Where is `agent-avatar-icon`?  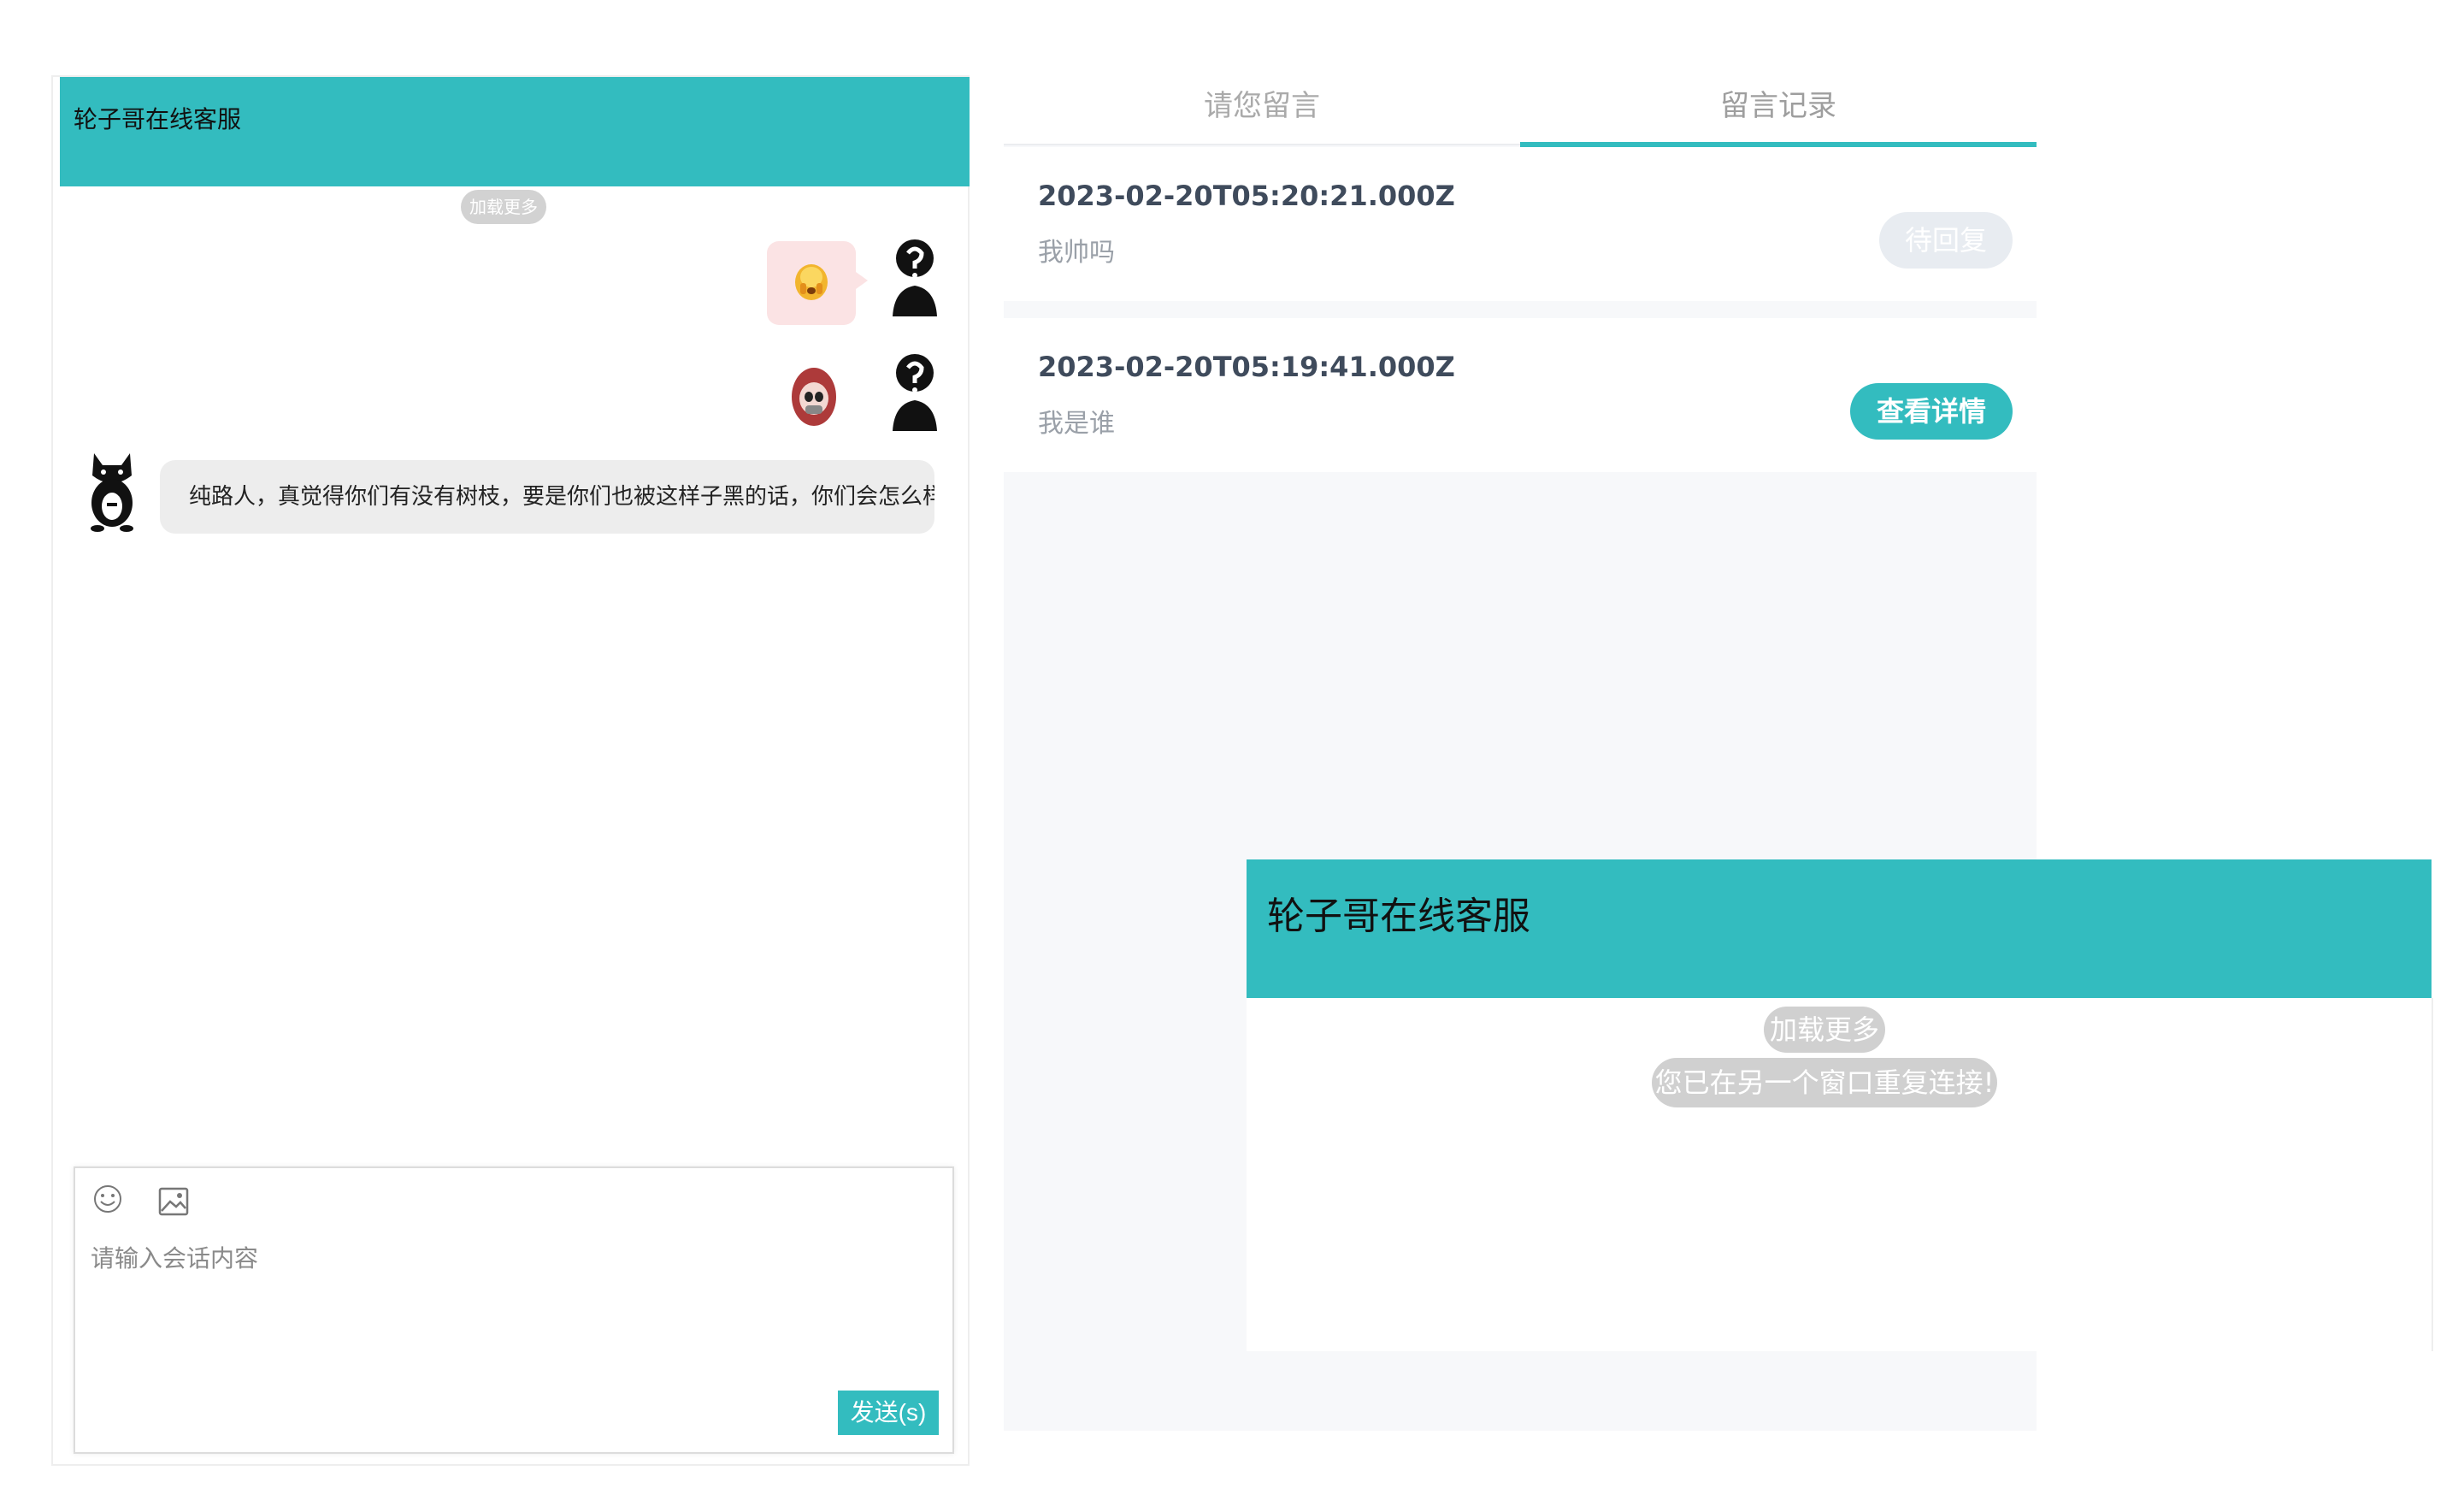
agent-avatar-icon is located at coordinates (112, 493).